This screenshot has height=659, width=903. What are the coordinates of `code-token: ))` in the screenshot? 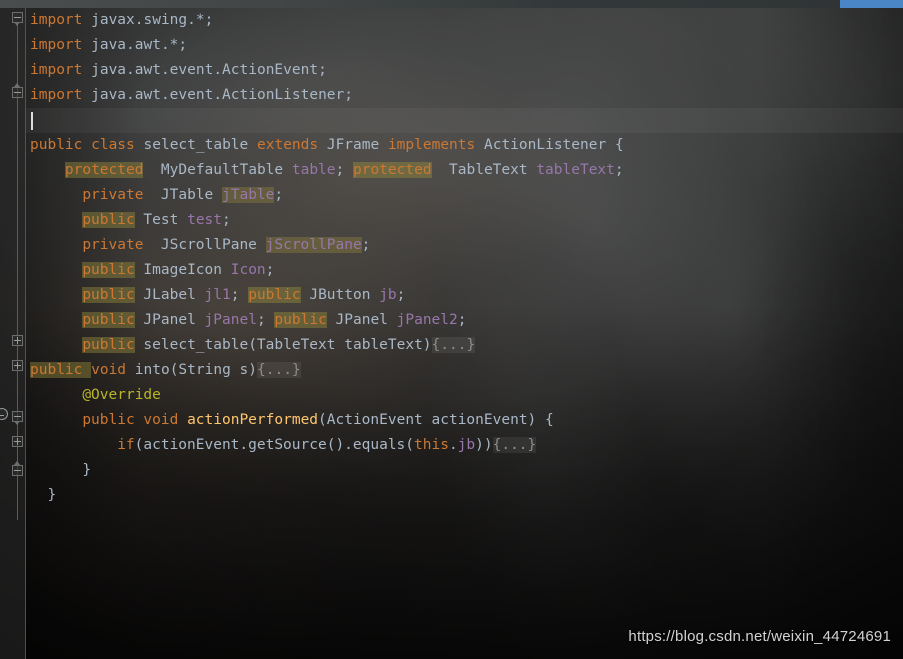 It's located at (484, 445).